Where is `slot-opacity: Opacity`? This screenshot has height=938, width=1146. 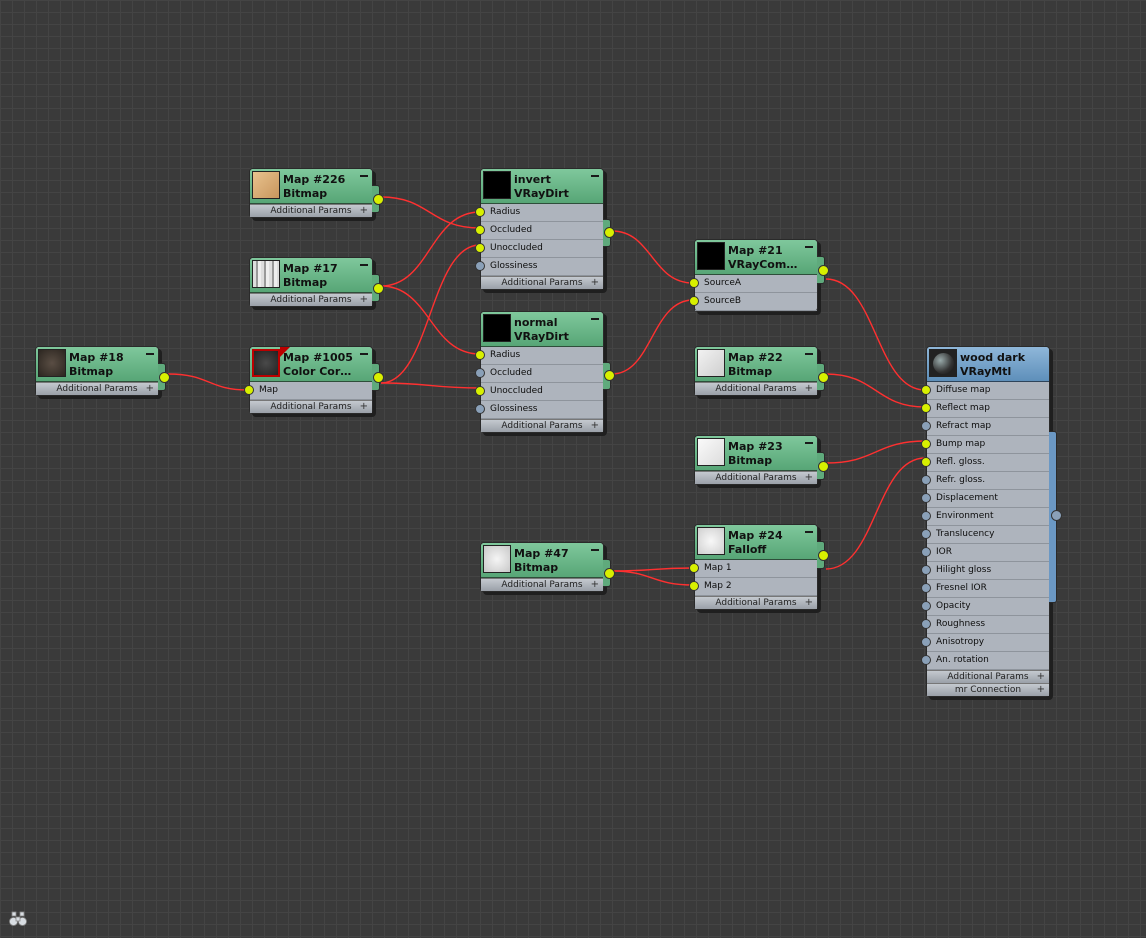
slot-opacity: Opacity is located at coordinates (985, 607).